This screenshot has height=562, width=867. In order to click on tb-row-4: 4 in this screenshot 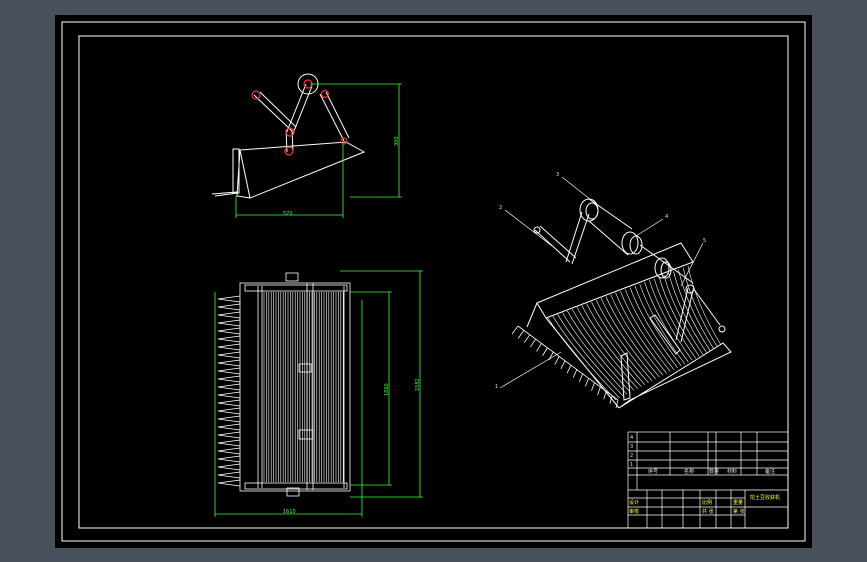, I will do `click(632, 438)`.